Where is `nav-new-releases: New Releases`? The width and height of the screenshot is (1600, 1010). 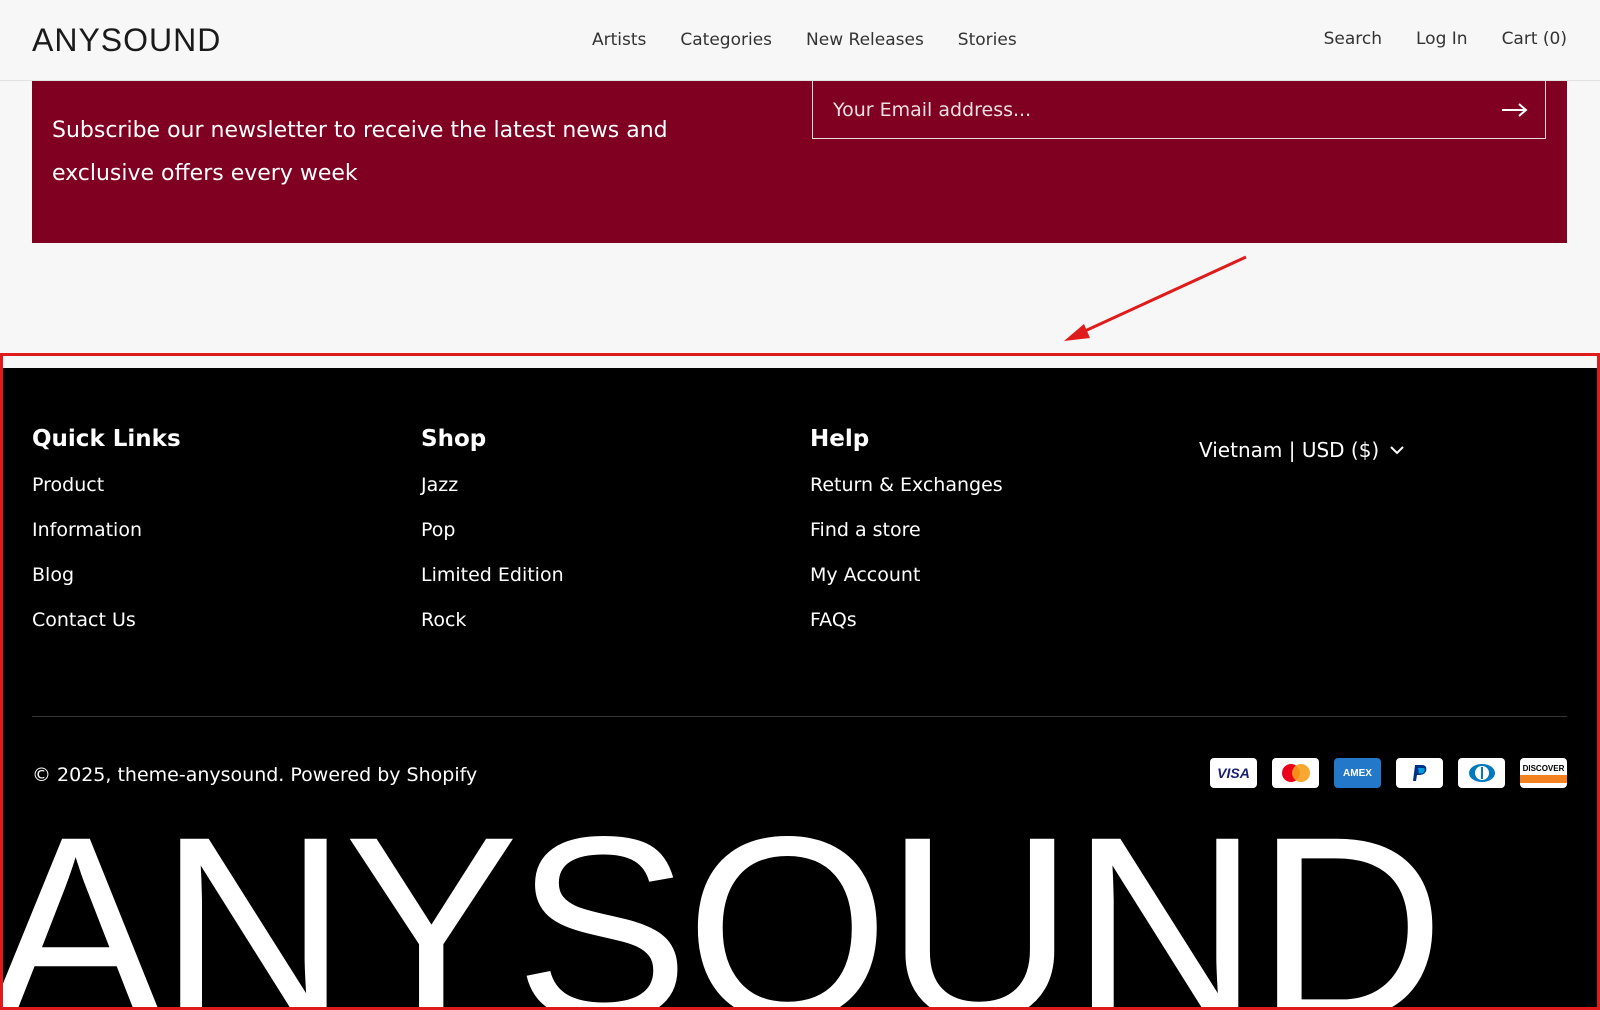
nav-new-releases: New Releases is located at coordinates (865, 40).